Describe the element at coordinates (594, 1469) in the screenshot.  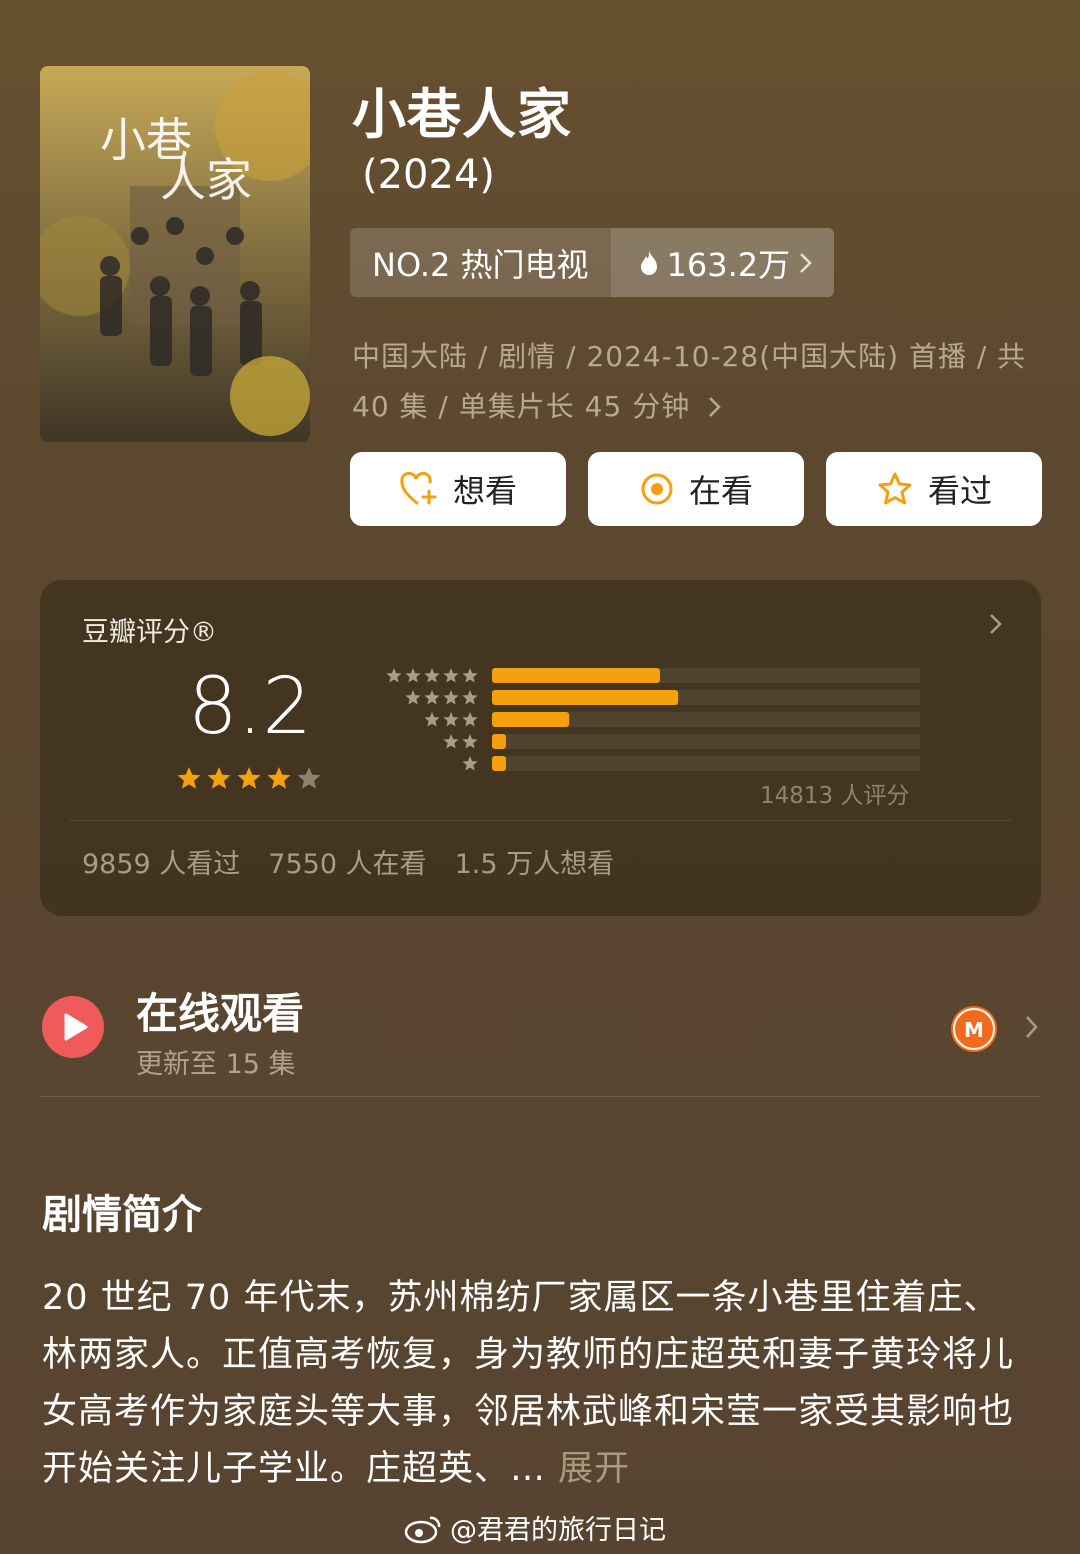
I see `expand-link: 展开` at that location.